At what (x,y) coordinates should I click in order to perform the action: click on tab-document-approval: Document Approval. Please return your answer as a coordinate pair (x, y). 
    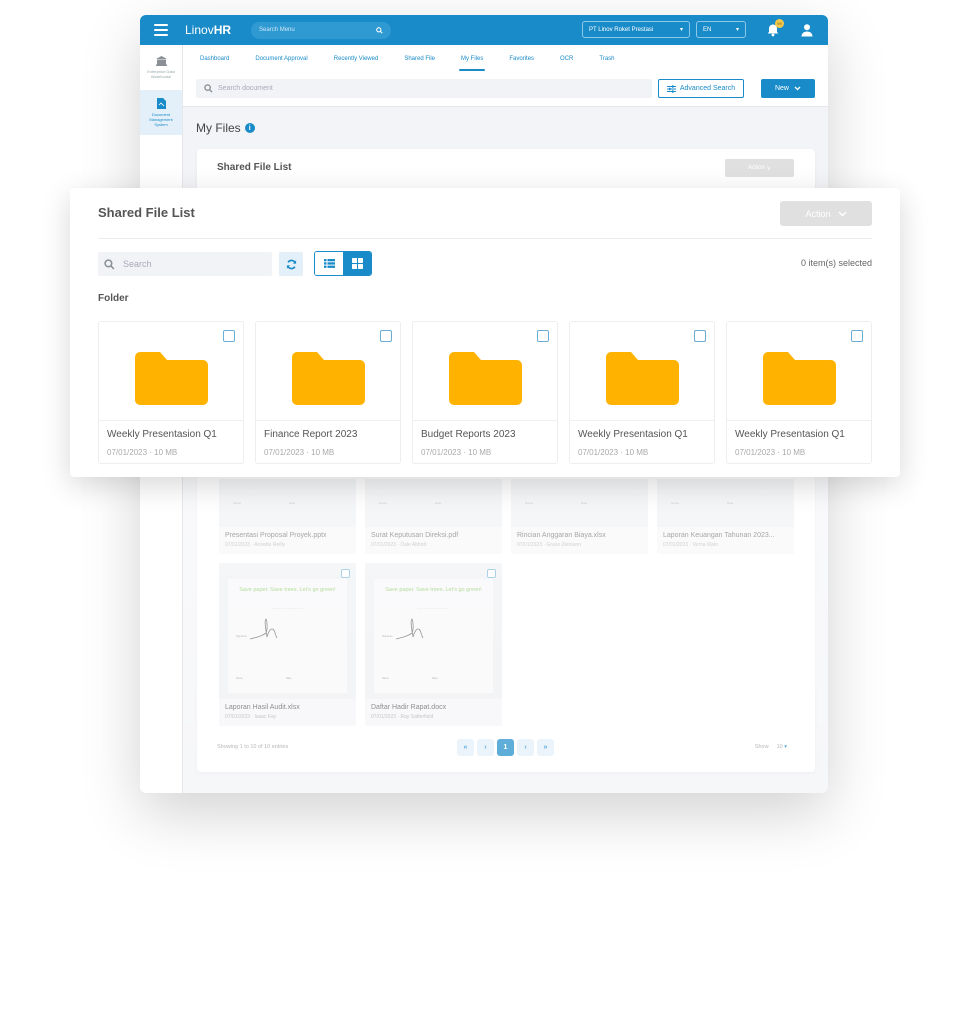
    Looking at the image, I should click on (281, 59).